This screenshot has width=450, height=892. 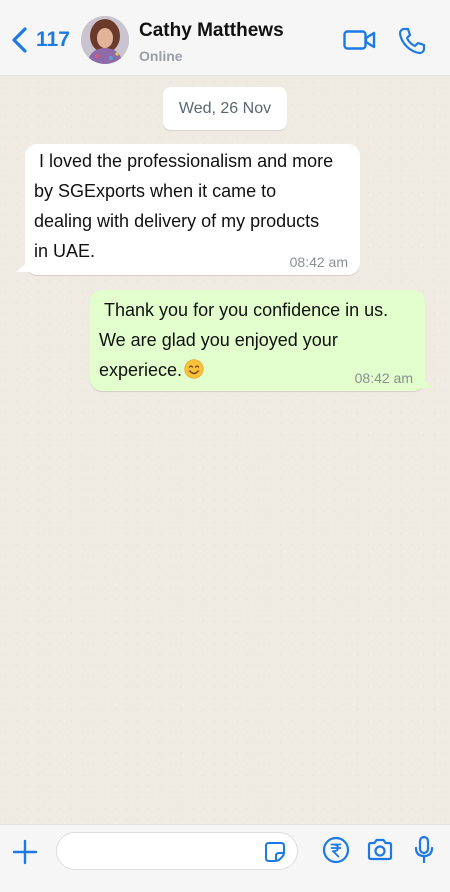 What do you see at coordinates (359, 40) in the screenshot?
I see `video-camera-icon` at bounding box center [359, 40].